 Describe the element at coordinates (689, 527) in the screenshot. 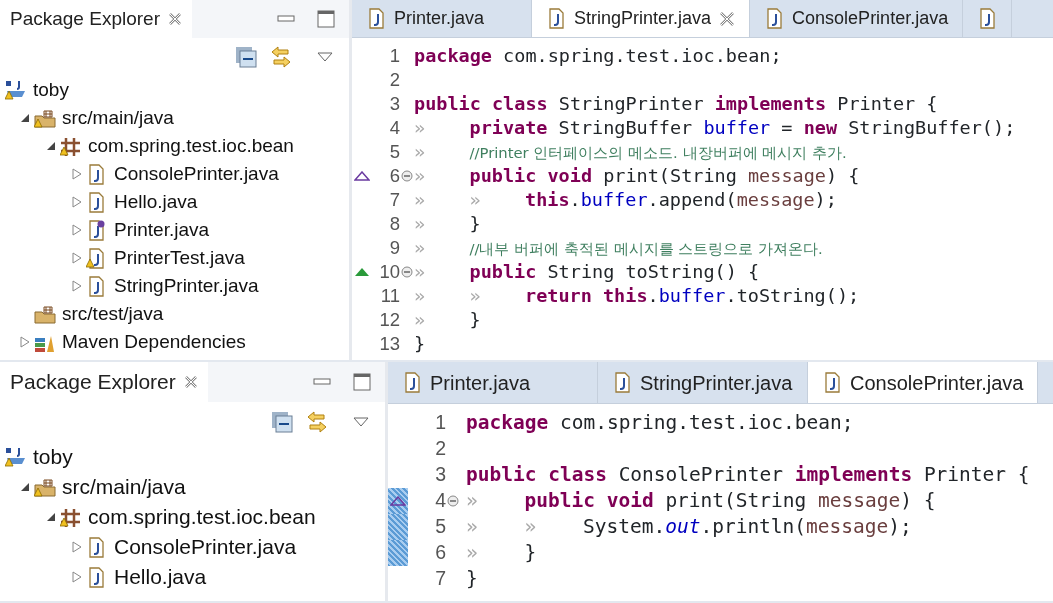

I see `code-line: » » System.out.println(message);` at that location.